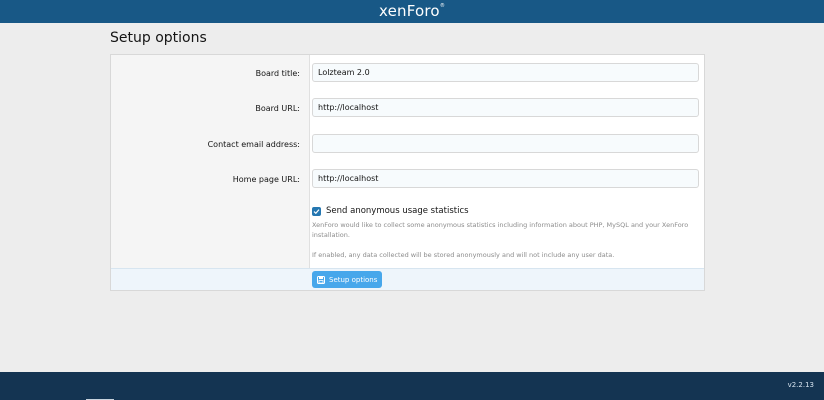 The image size is (824, 400). Describe the element at coordinates (277, 73) in the screenshot. I see `board-title-label: Board title:` at that location.